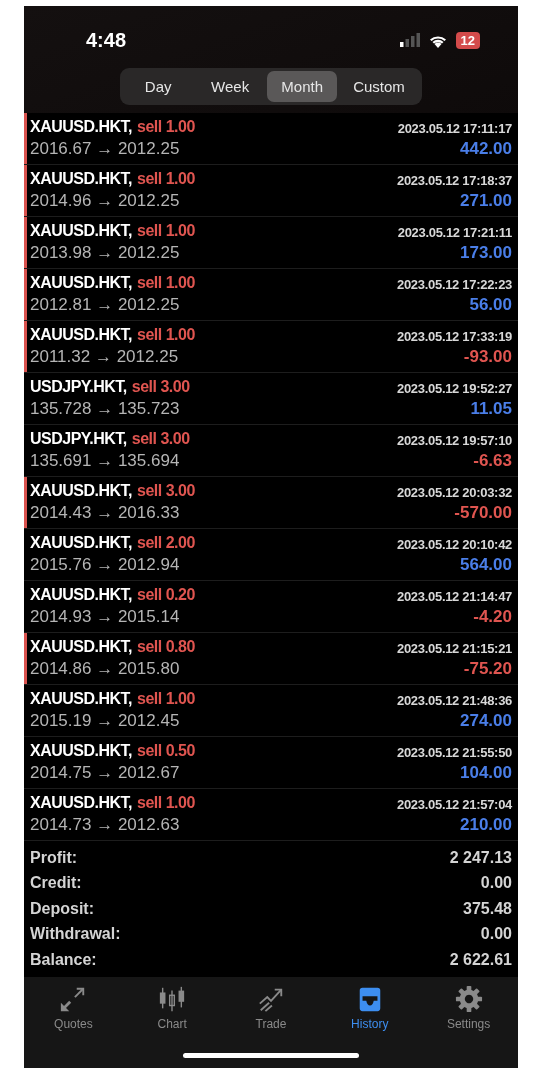 This screenshot has height=1076, width=544. What do you see at coordinates (166, 751) in the screenshot?
I see `deal-side: sell 0.50` at bounding box center [166, 751].